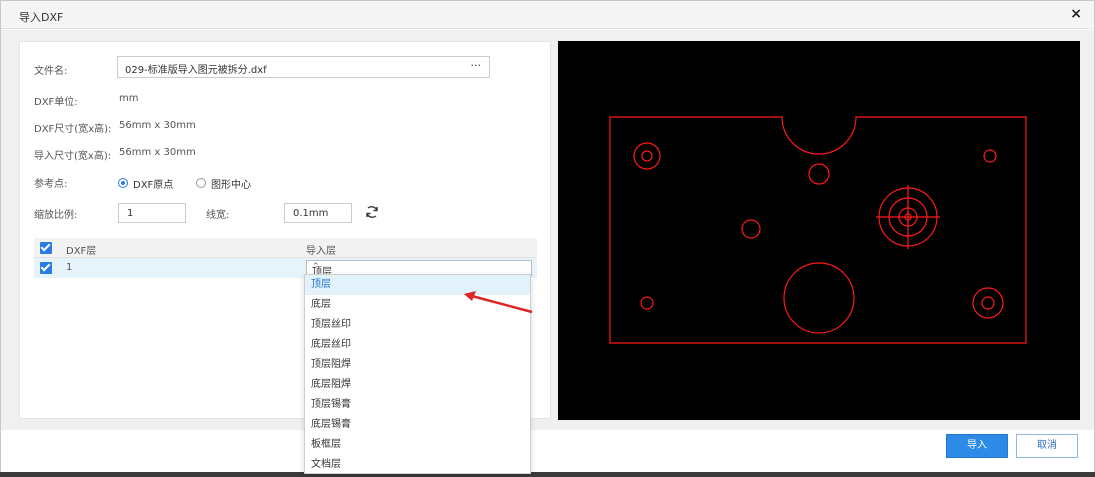  I want to click on file-name-value: 029-标准版导入图元被拆分.dxf, so click(196, 70).